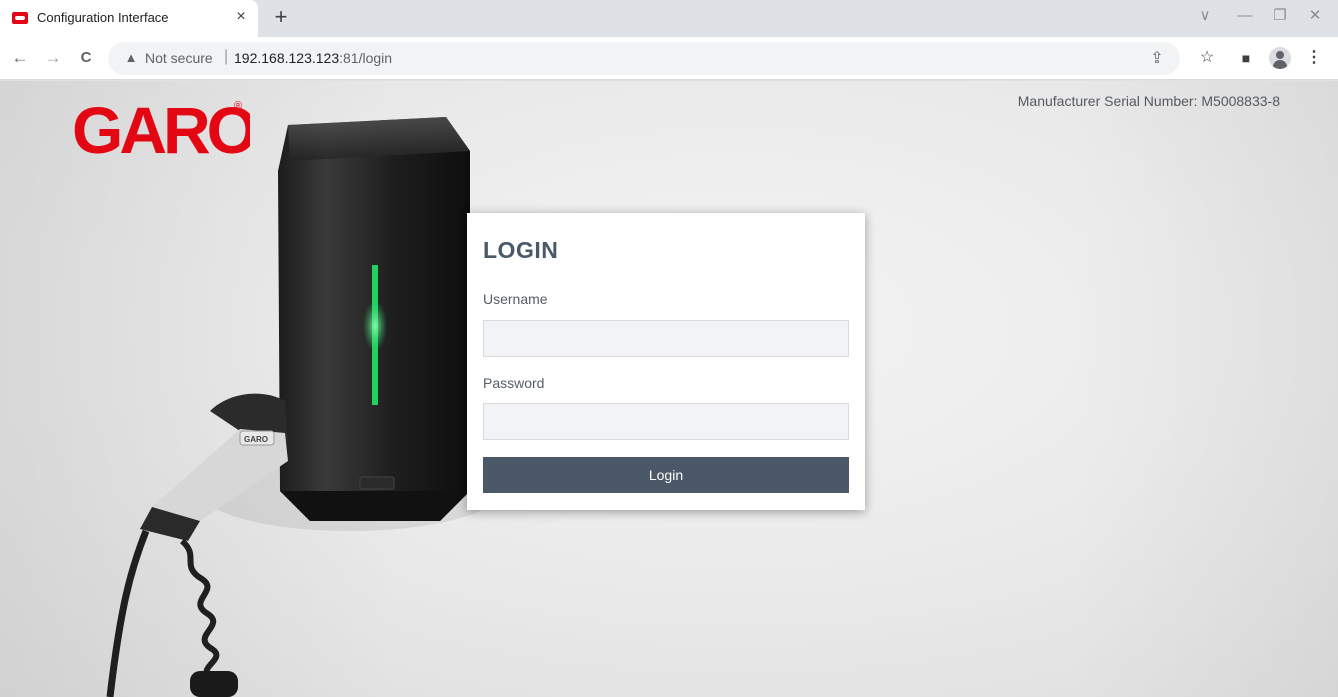 Image resolution: width=1338 pixels, height=697 pixels. Describe the element at coordinates (666, 421) in the screenshot. I see `password-input` at that location.